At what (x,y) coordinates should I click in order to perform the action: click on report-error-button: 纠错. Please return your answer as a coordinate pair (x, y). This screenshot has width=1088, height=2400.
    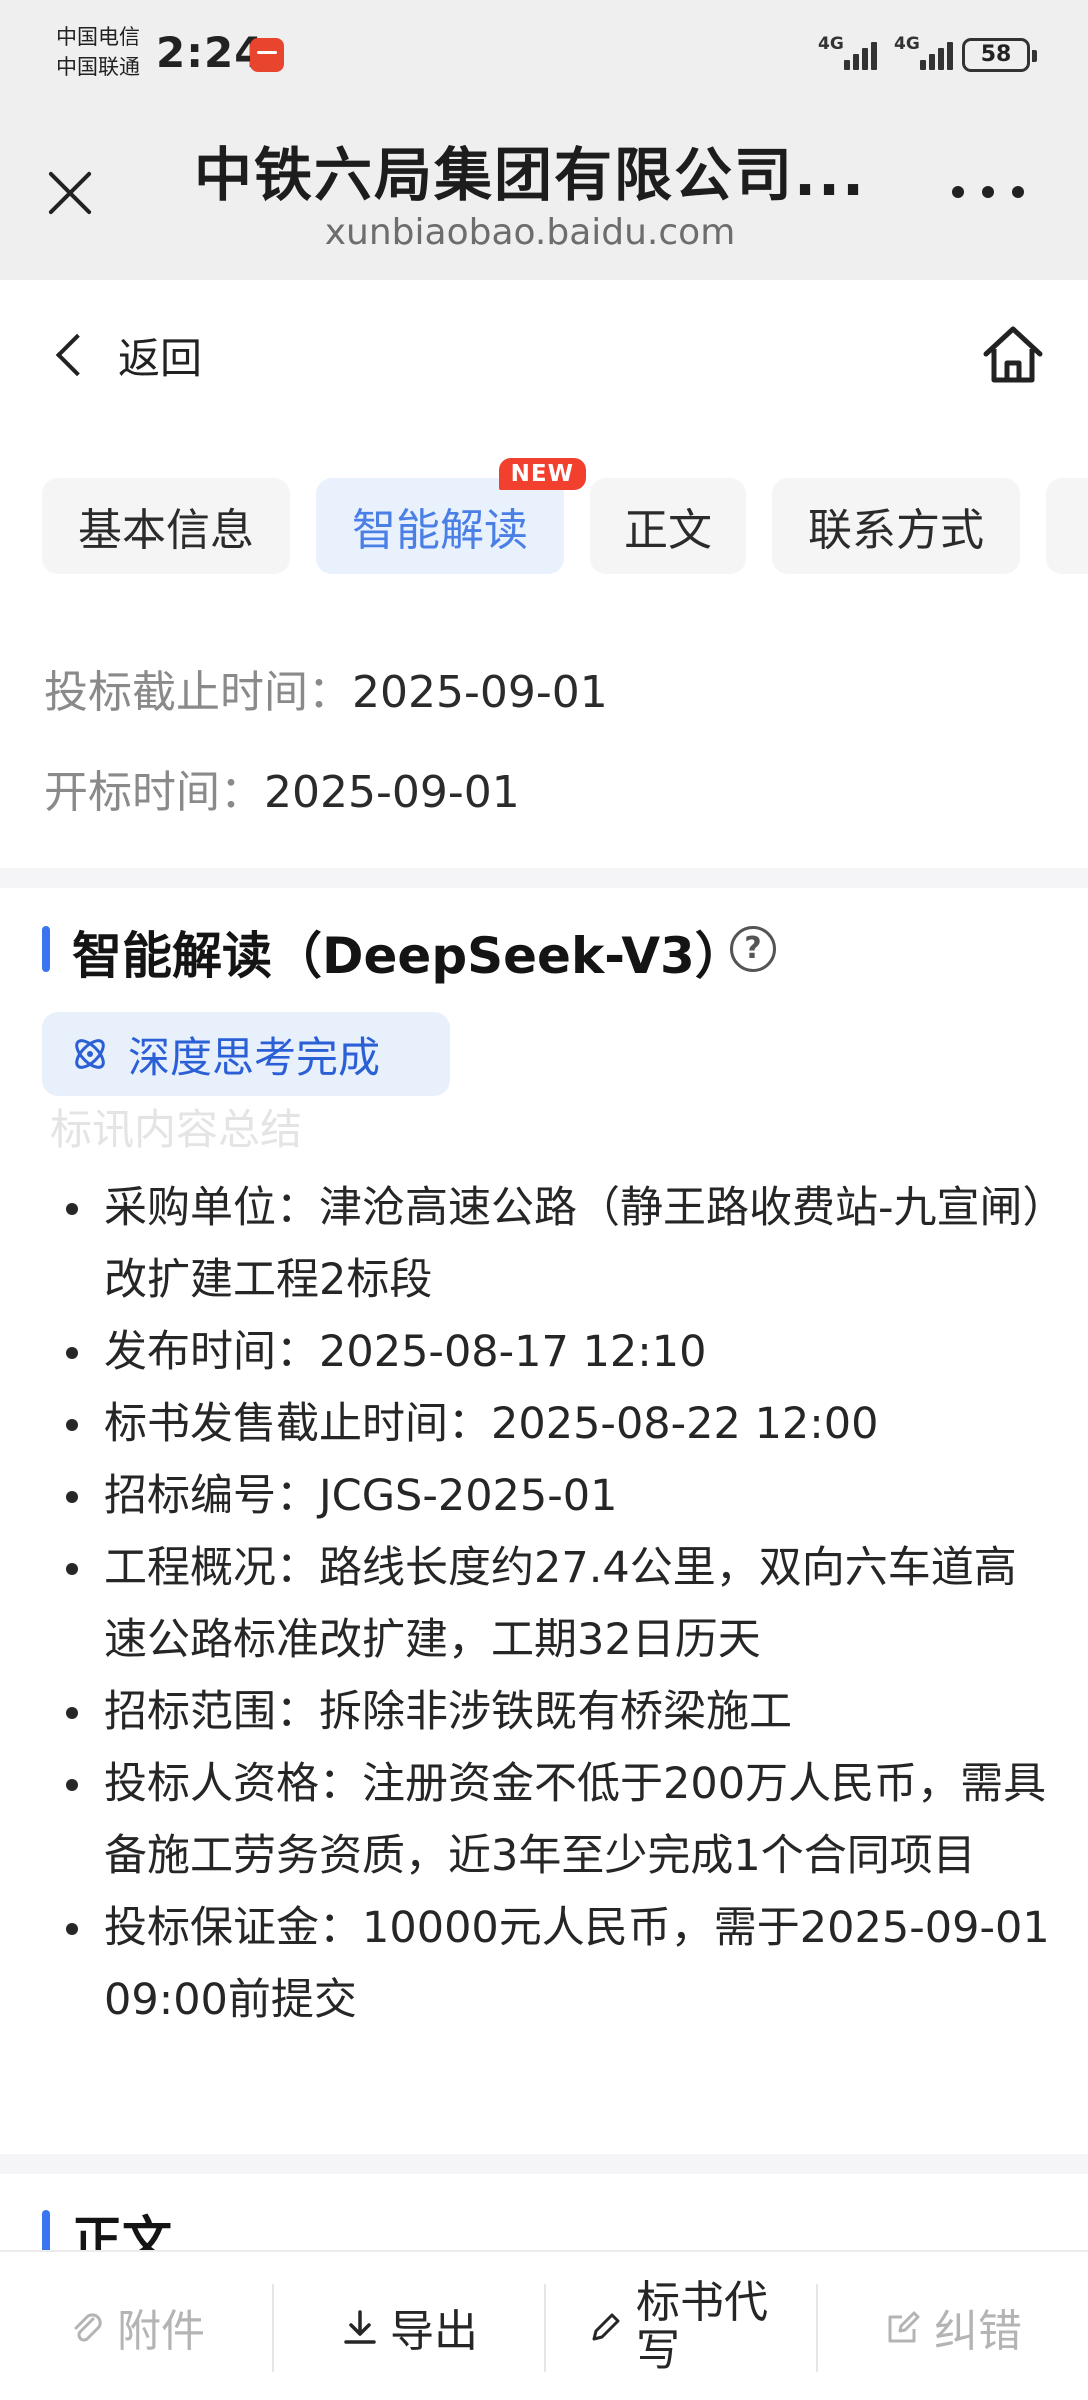
    Looking at the image, I should click on (953, 2326).